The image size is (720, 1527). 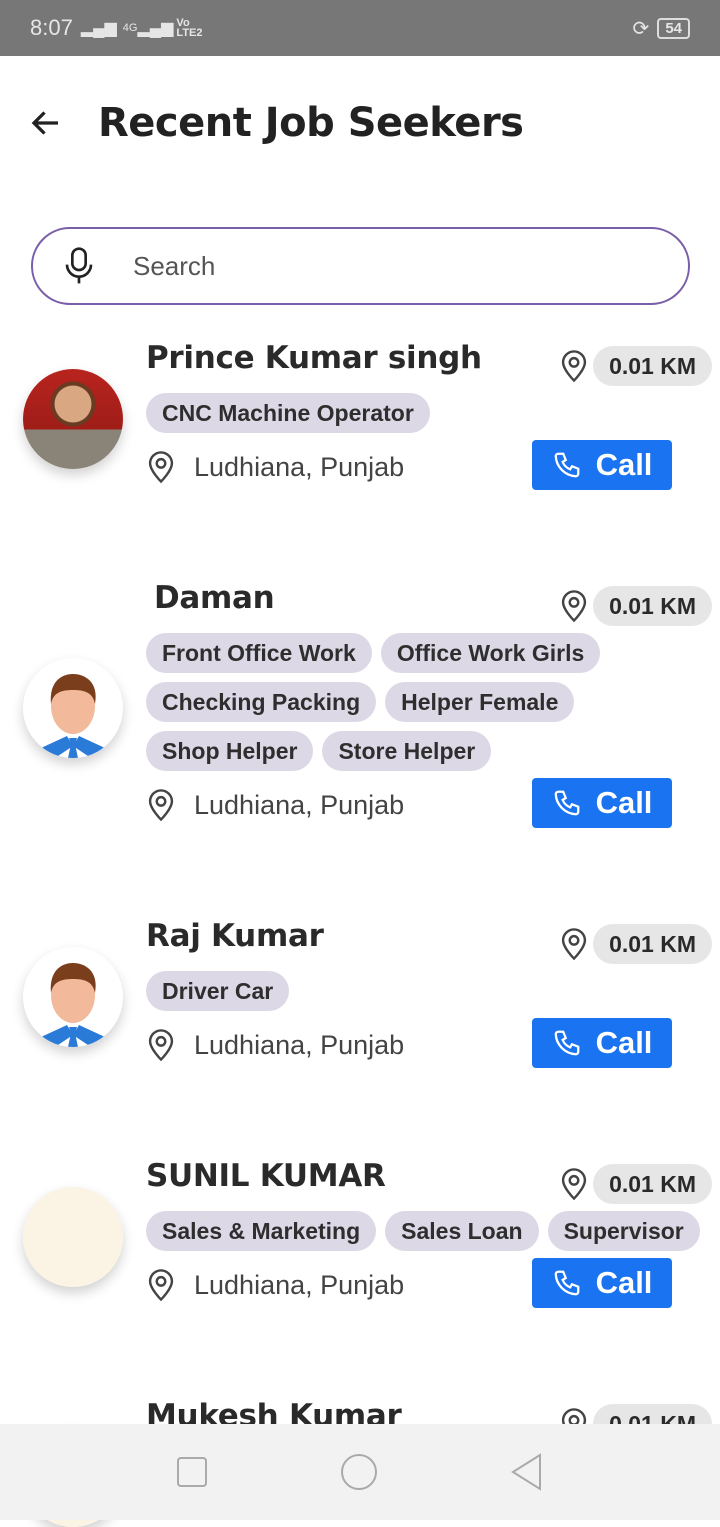 I want to click on back-button, so click(x=46, y=123).